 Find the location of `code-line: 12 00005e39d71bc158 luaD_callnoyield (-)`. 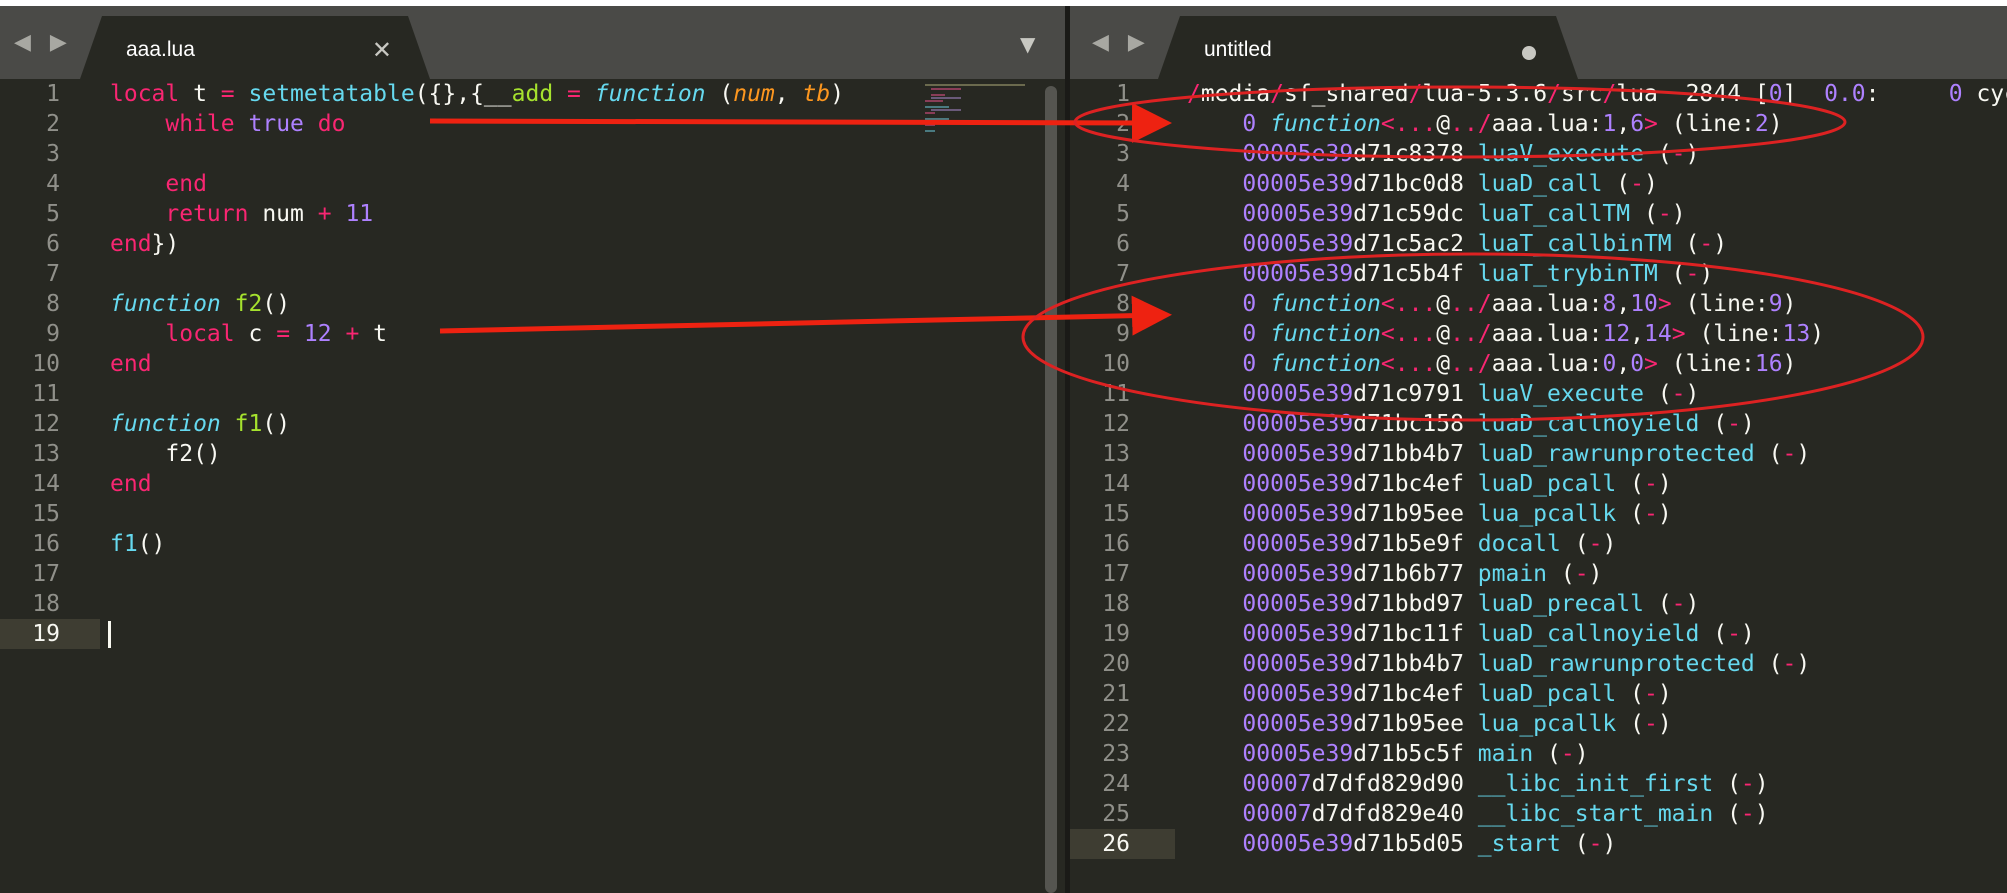

code-line: 12 00005e39d71bc158 luaD_callnoyield (-) is located at coordinates (1538, 424).